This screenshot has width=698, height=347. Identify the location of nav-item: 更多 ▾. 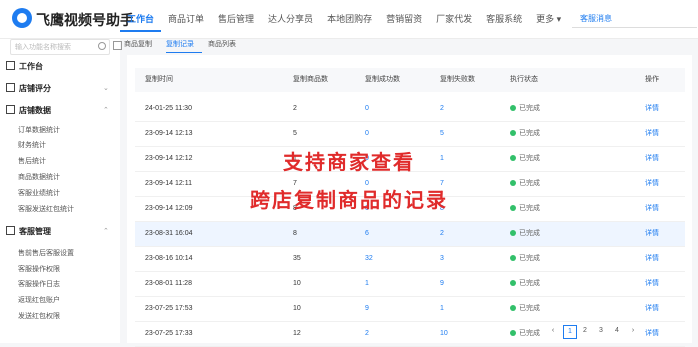
(548, 19).